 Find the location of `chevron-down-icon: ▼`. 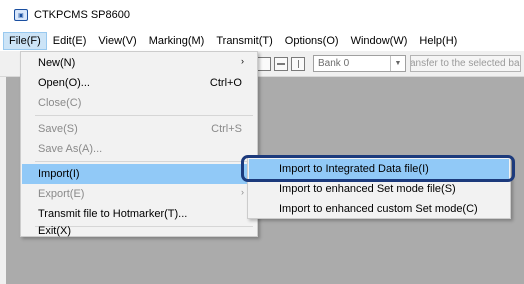

chevron-down-icon: ▼ is located at coordinates (397, 63).